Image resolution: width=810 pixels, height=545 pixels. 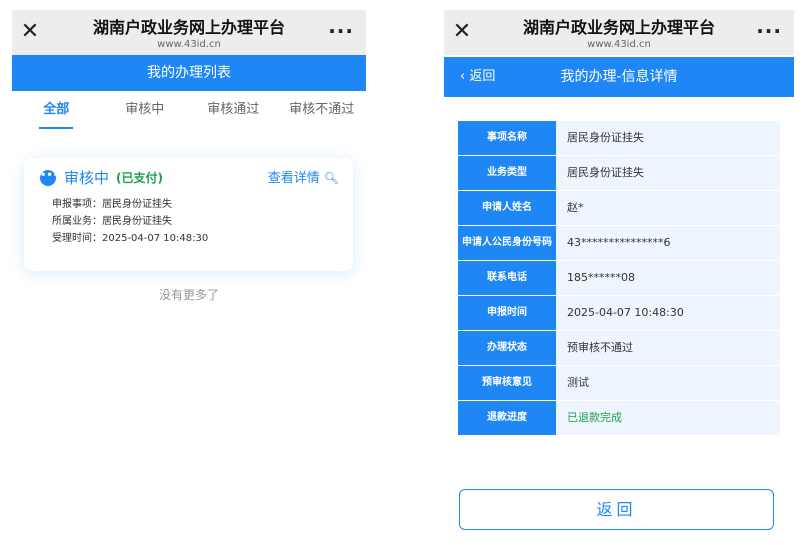 What do you see at coordinates (465, 76) in the screenshot?
I see `chevron-left-icon: ‹` at bounding box center [465, 76].